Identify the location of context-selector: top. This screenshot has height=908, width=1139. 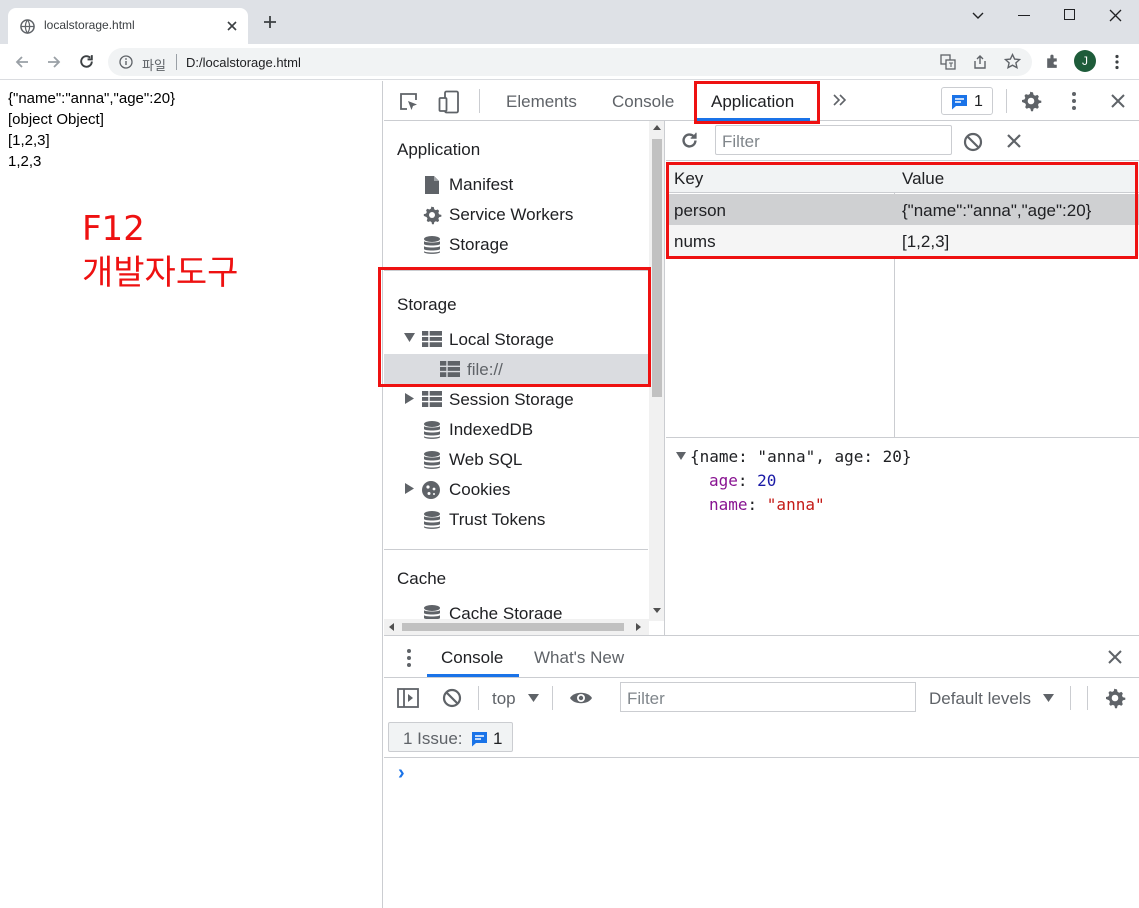
(504, 699).